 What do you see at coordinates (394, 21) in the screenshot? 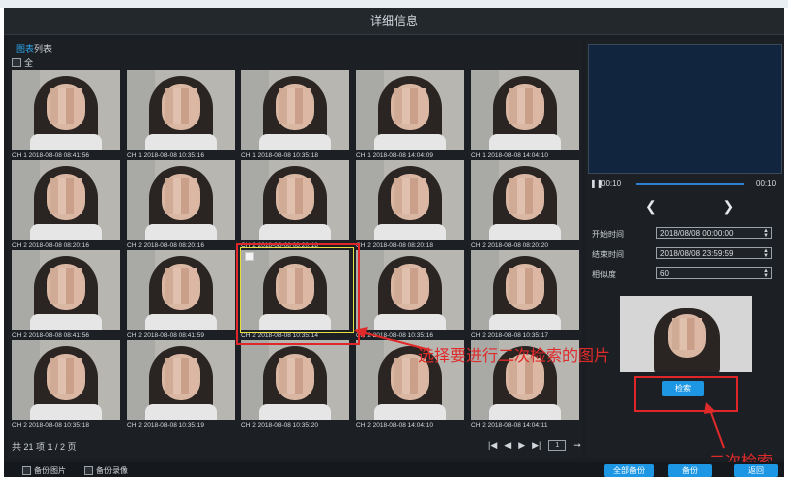
I see `window-title: 详细信息` at bounding box center [394, 21].